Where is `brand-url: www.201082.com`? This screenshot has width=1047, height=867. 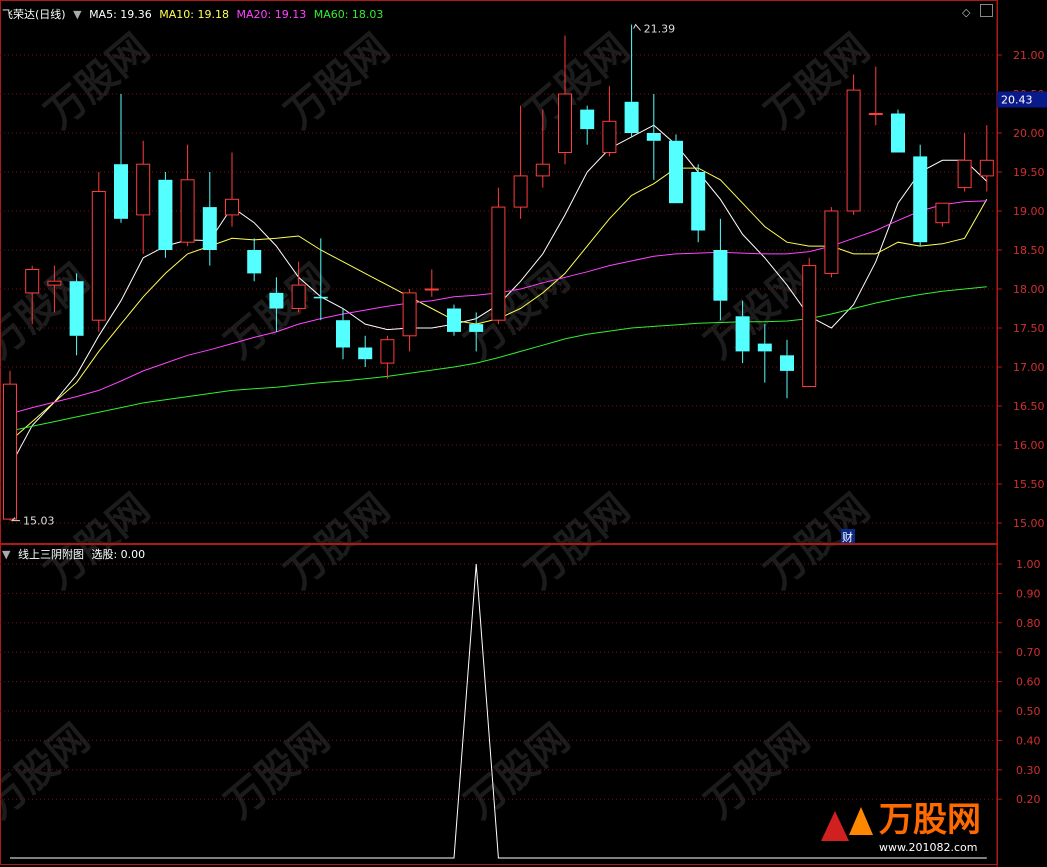 brand-url: www.201082.com is located at coordinates (928, 847).